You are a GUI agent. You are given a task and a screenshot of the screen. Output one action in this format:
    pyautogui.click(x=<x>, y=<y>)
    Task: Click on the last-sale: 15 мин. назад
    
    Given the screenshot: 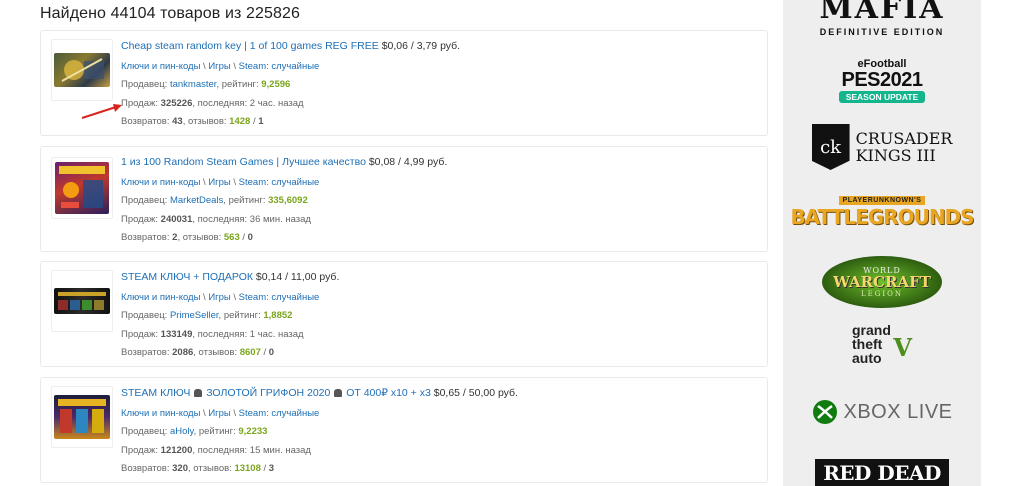 What is the action you would take?
    pyautogui.click(x=280, y=450)
    